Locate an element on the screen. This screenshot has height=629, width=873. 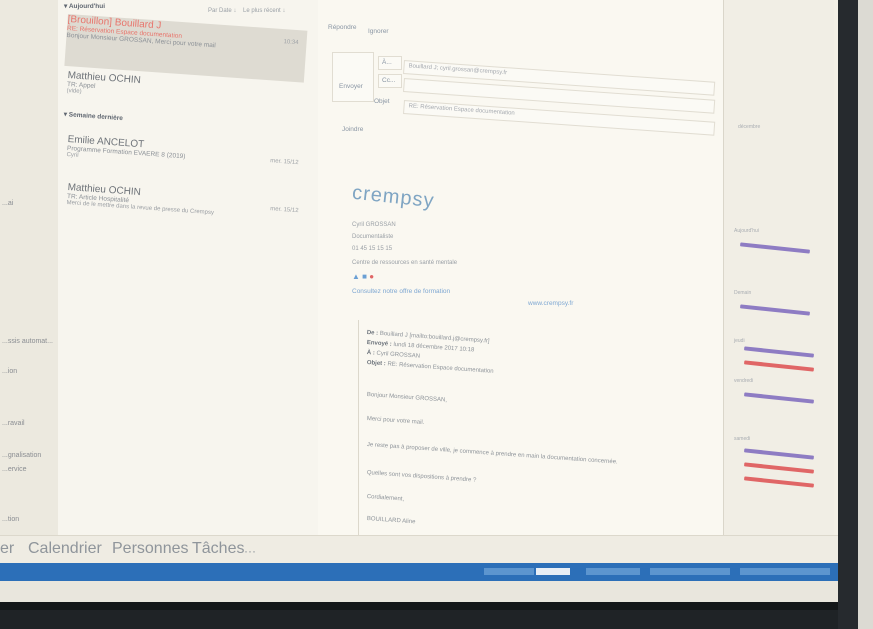
social-icons: ▲ ■ ● is located at coordinates (363, 276).